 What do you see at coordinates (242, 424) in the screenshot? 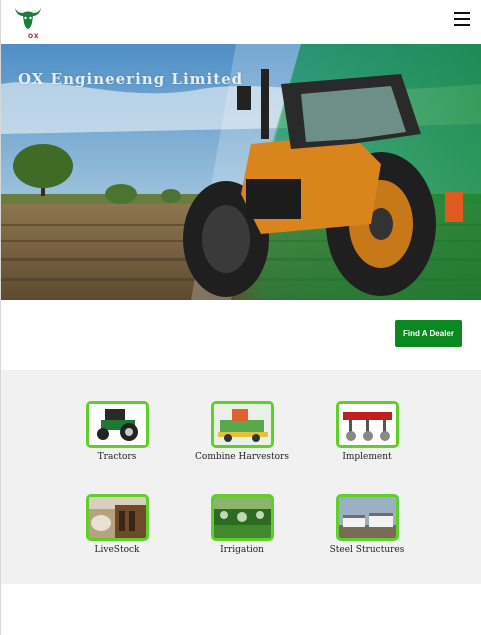
I see `combine-harvester-image` at bounding box center [242, 424].